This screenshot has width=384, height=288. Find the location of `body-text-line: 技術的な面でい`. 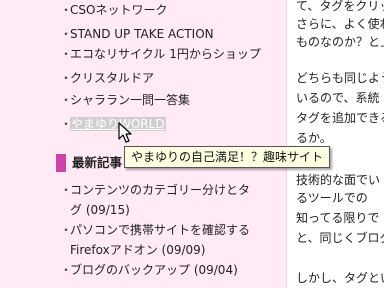

body-text-line: 技術的な面でい is located at coordinates (338, 180).